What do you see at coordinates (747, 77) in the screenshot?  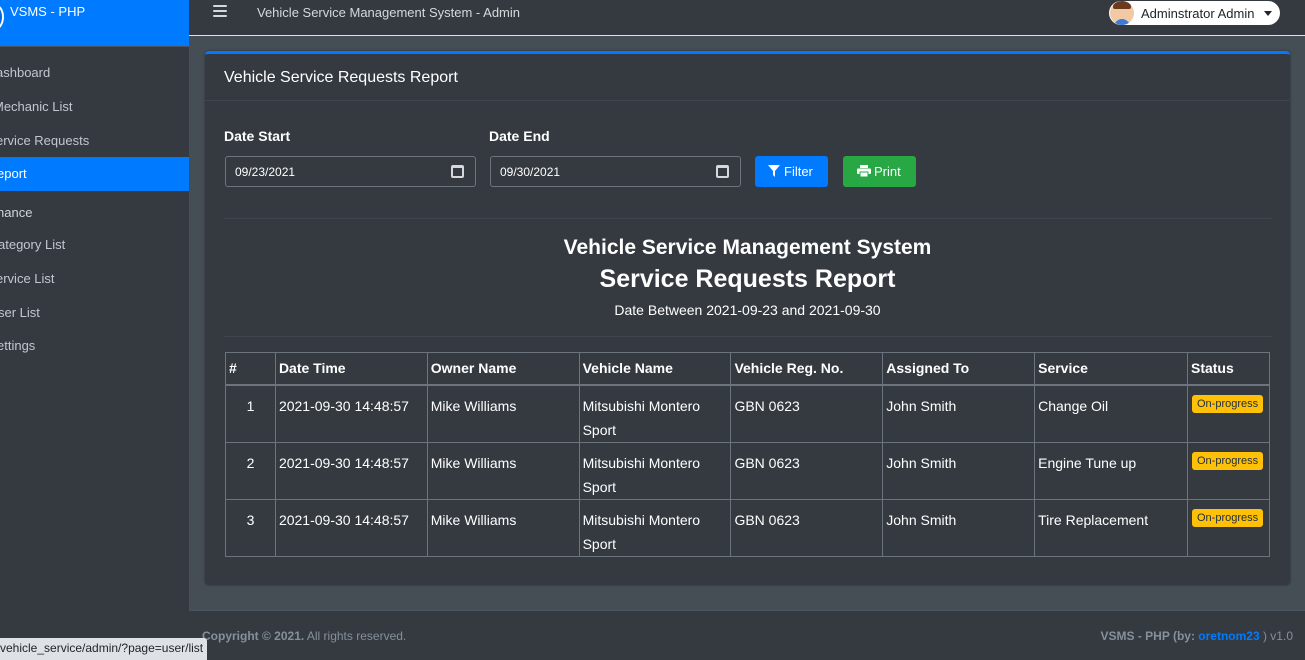 I see `card-header: Vehicle Service Requests Report` at bounding box center [747, 77].